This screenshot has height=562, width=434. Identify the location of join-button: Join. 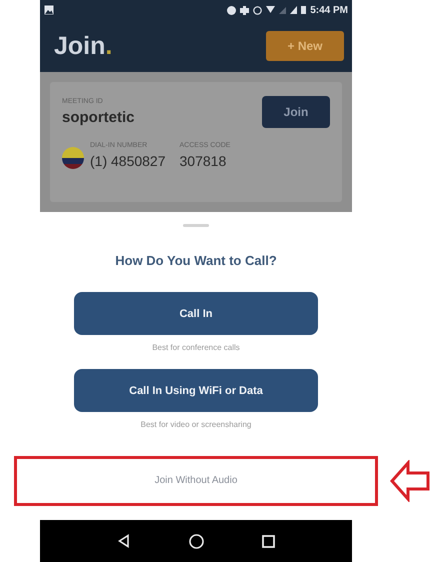
(296, 112).